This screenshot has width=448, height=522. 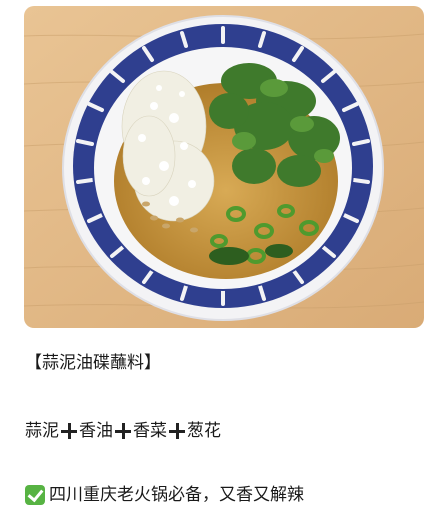 I want to click on ingredient-scallion: 葱花, so click(x=204, y=431).